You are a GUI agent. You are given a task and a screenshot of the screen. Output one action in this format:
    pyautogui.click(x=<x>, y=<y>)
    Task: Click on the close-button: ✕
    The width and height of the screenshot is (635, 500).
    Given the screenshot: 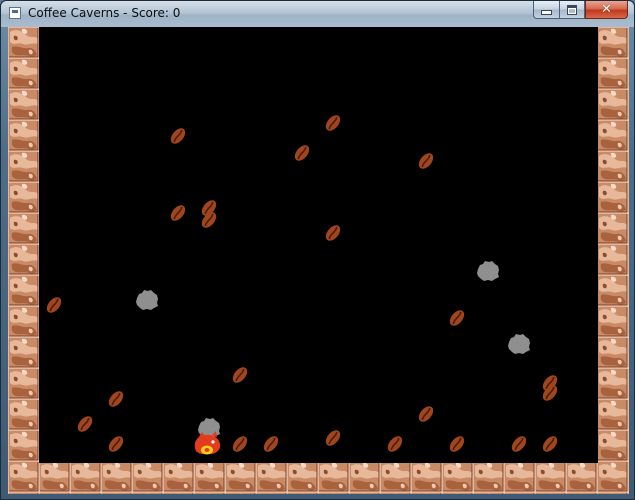 What is the action you would take?
    pyautogui.click(x=606, y=10)
    